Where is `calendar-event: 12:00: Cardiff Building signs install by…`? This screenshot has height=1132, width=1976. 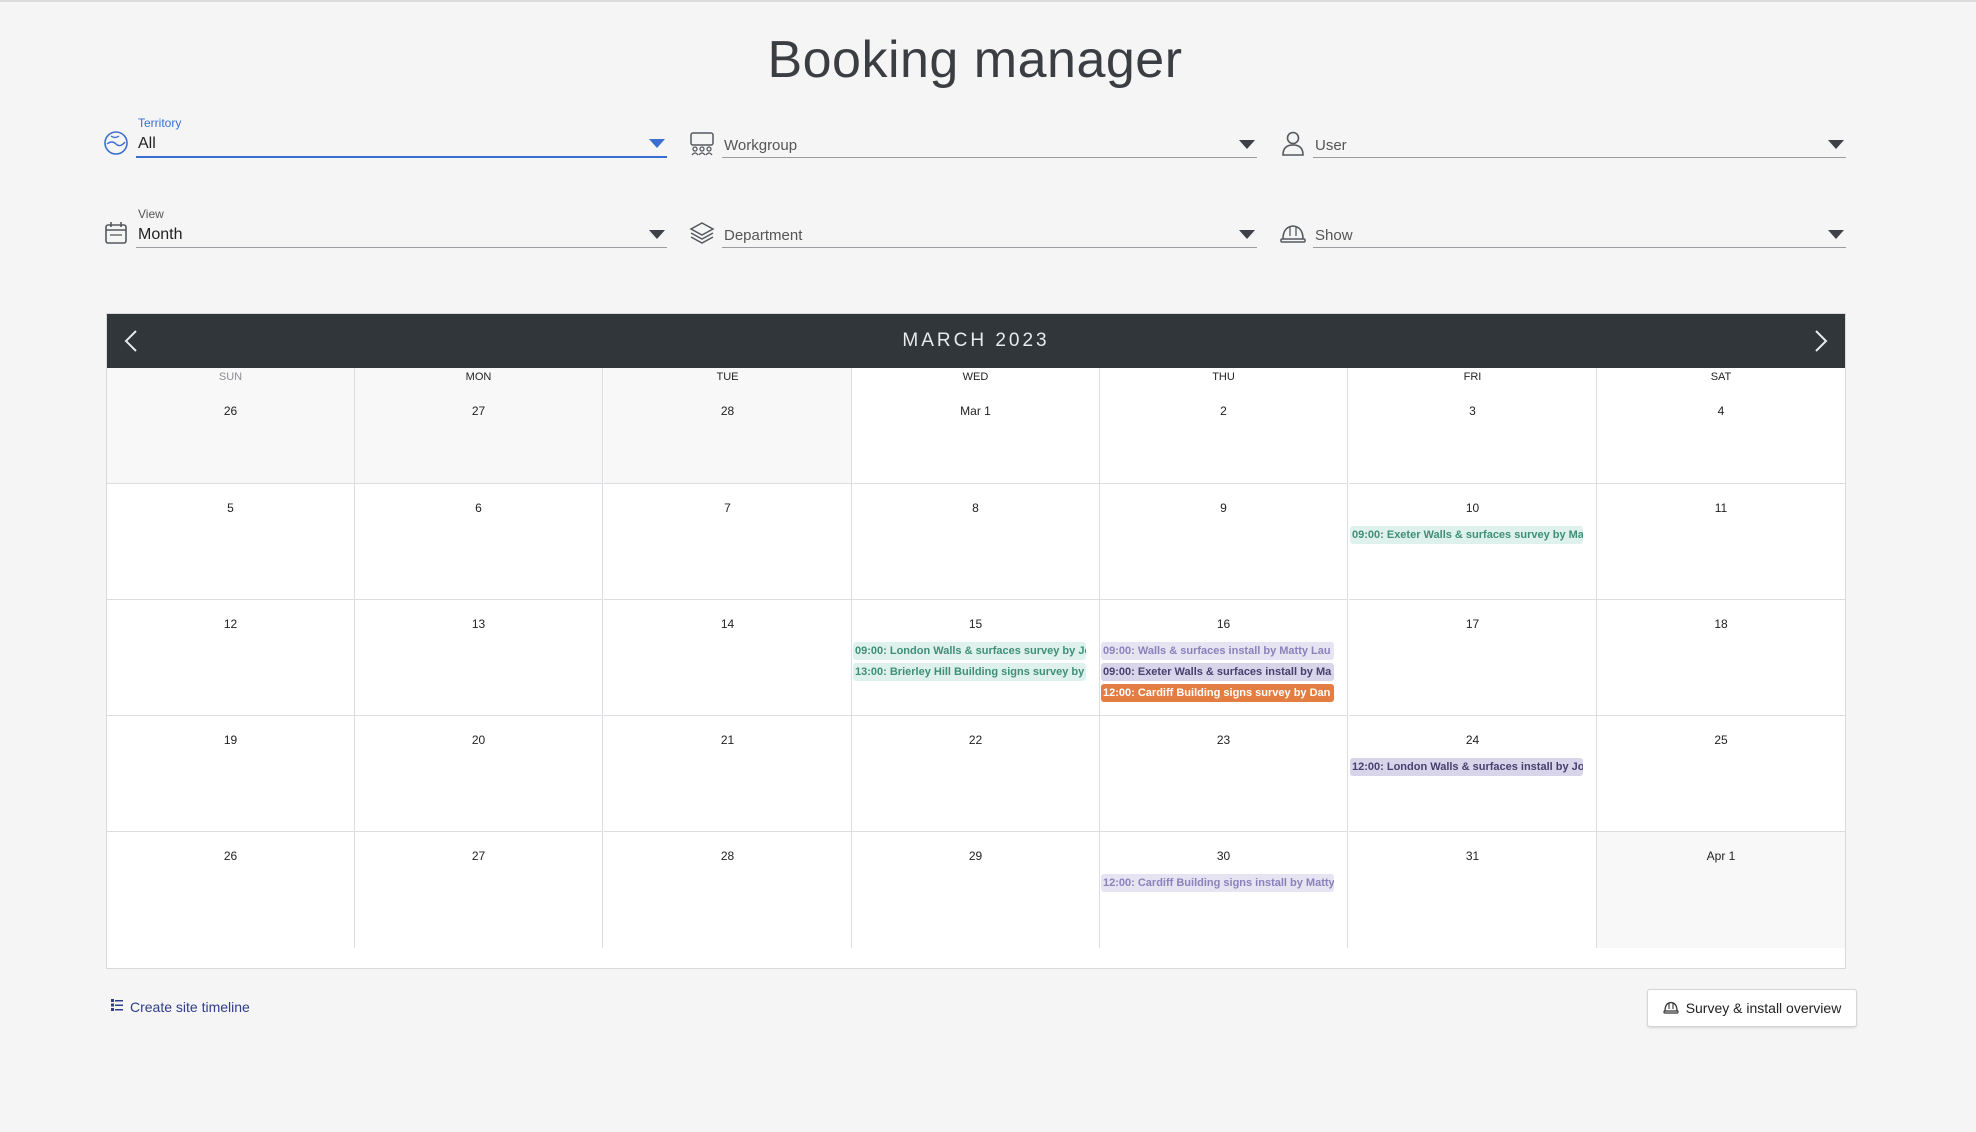 calendar-event: 12:00: Cardiff Building signs install by… is located at coordinates (1217, 883).